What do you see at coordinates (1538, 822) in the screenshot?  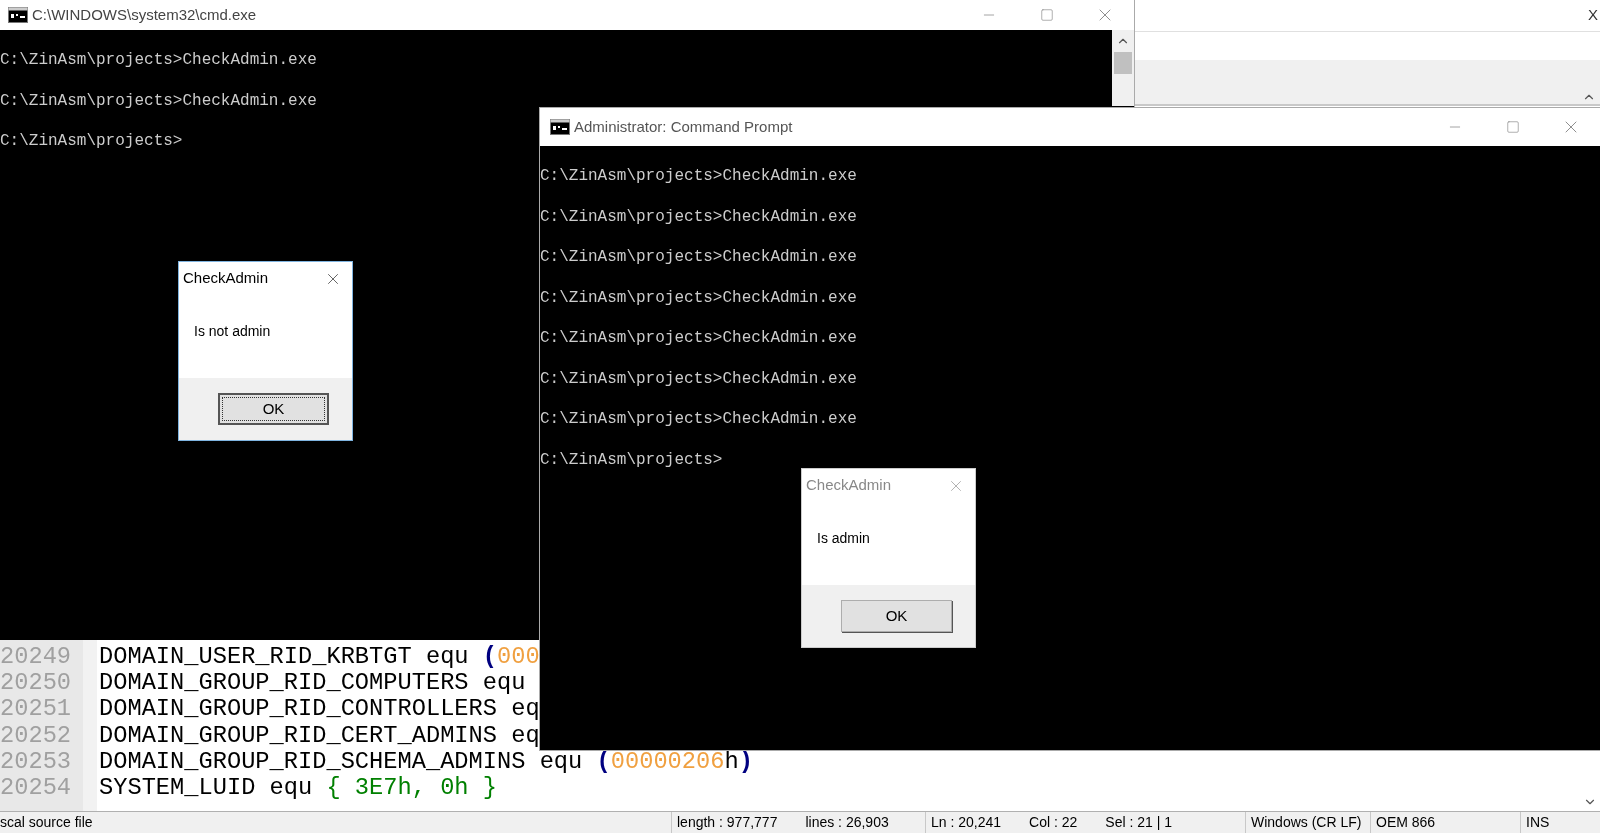 I see `status-text: INS` at bounding box center [1538, 822].